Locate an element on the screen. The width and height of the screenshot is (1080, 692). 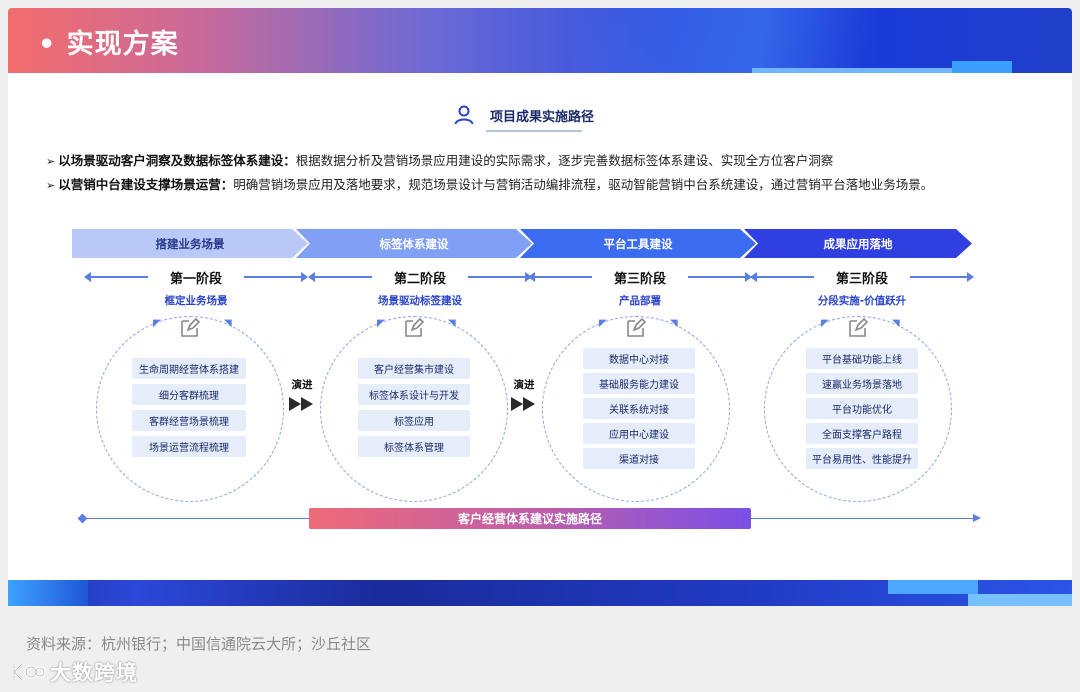
stage-item: 速赢业务场景落地 is located at coordinates (862, 383).